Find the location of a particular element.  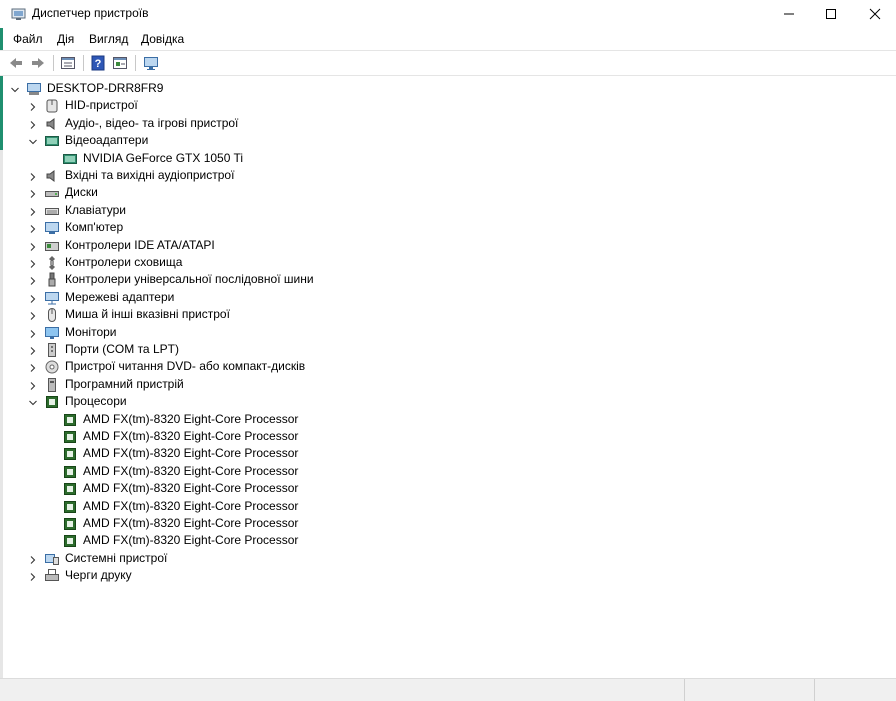

minimize-button is located at coordinates (789, 14).